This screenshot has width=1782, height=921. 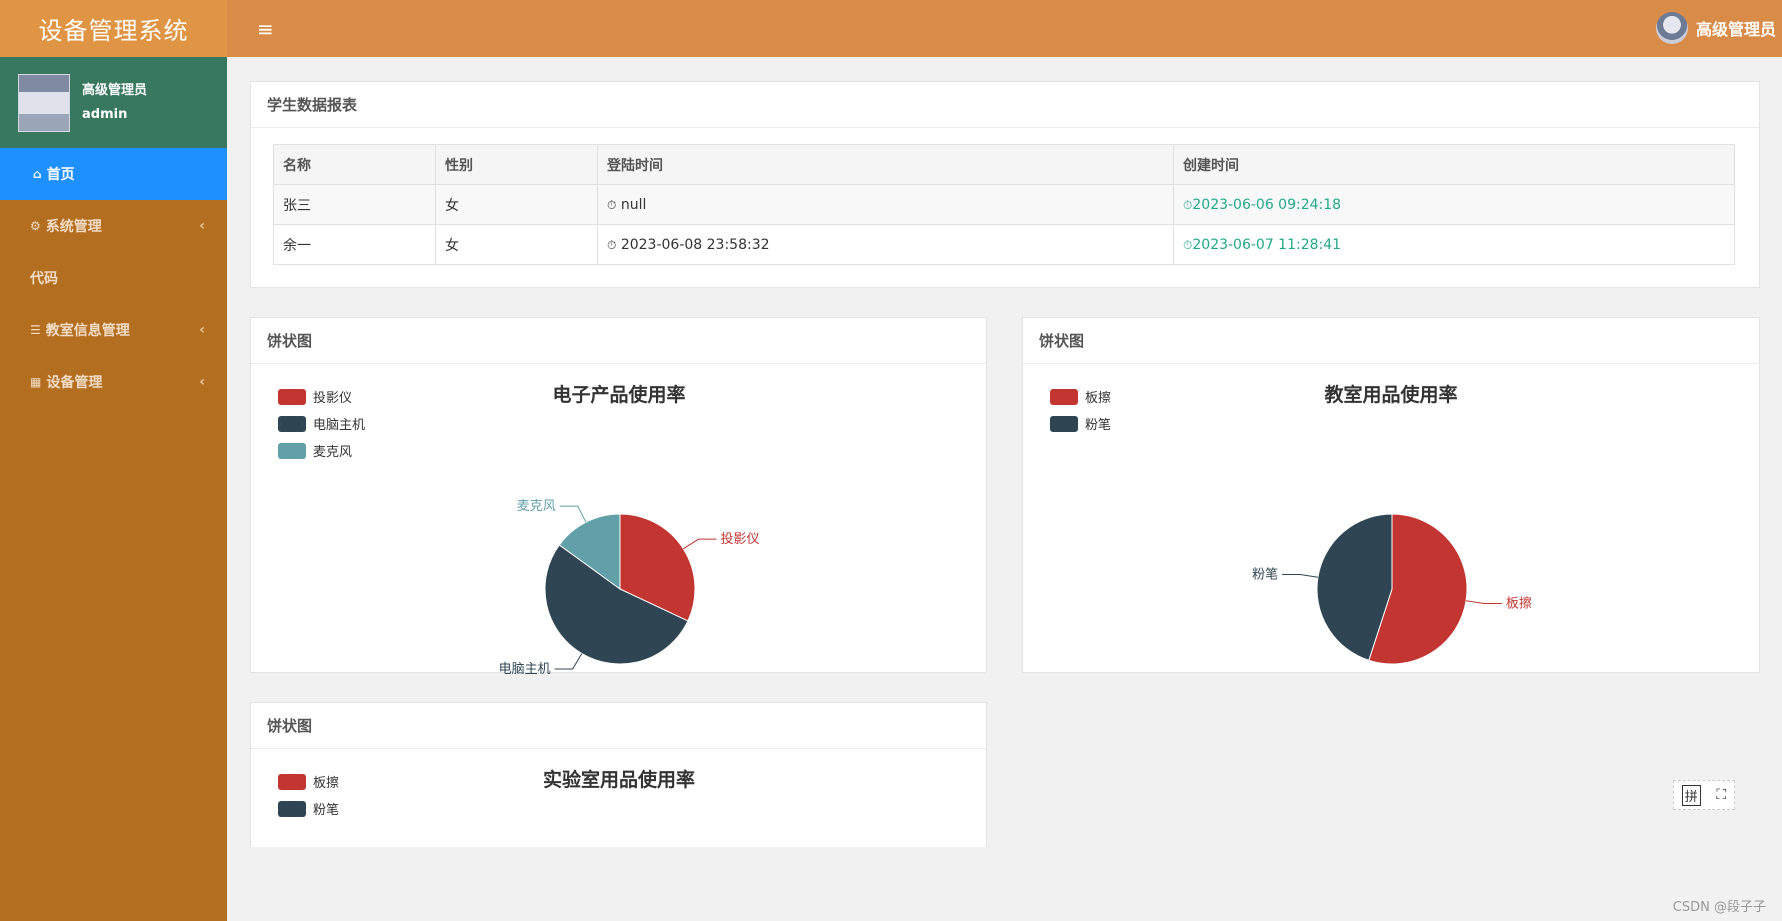 I want to click on slice-label: 板擦, so click(x=1519, y=604).